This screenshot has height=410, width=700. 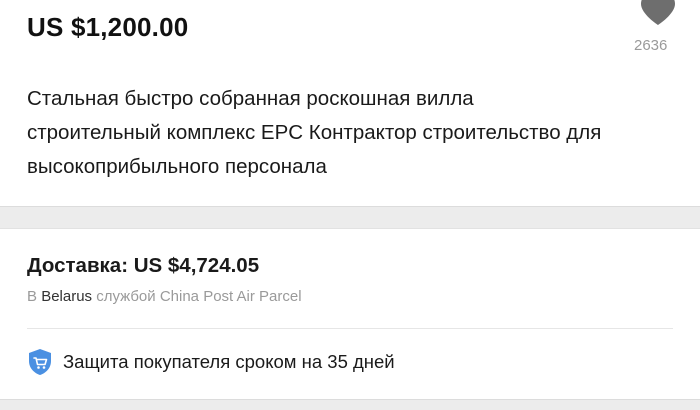 I want to click on product-price: US $1,200.00, so click(x=108, y=27).